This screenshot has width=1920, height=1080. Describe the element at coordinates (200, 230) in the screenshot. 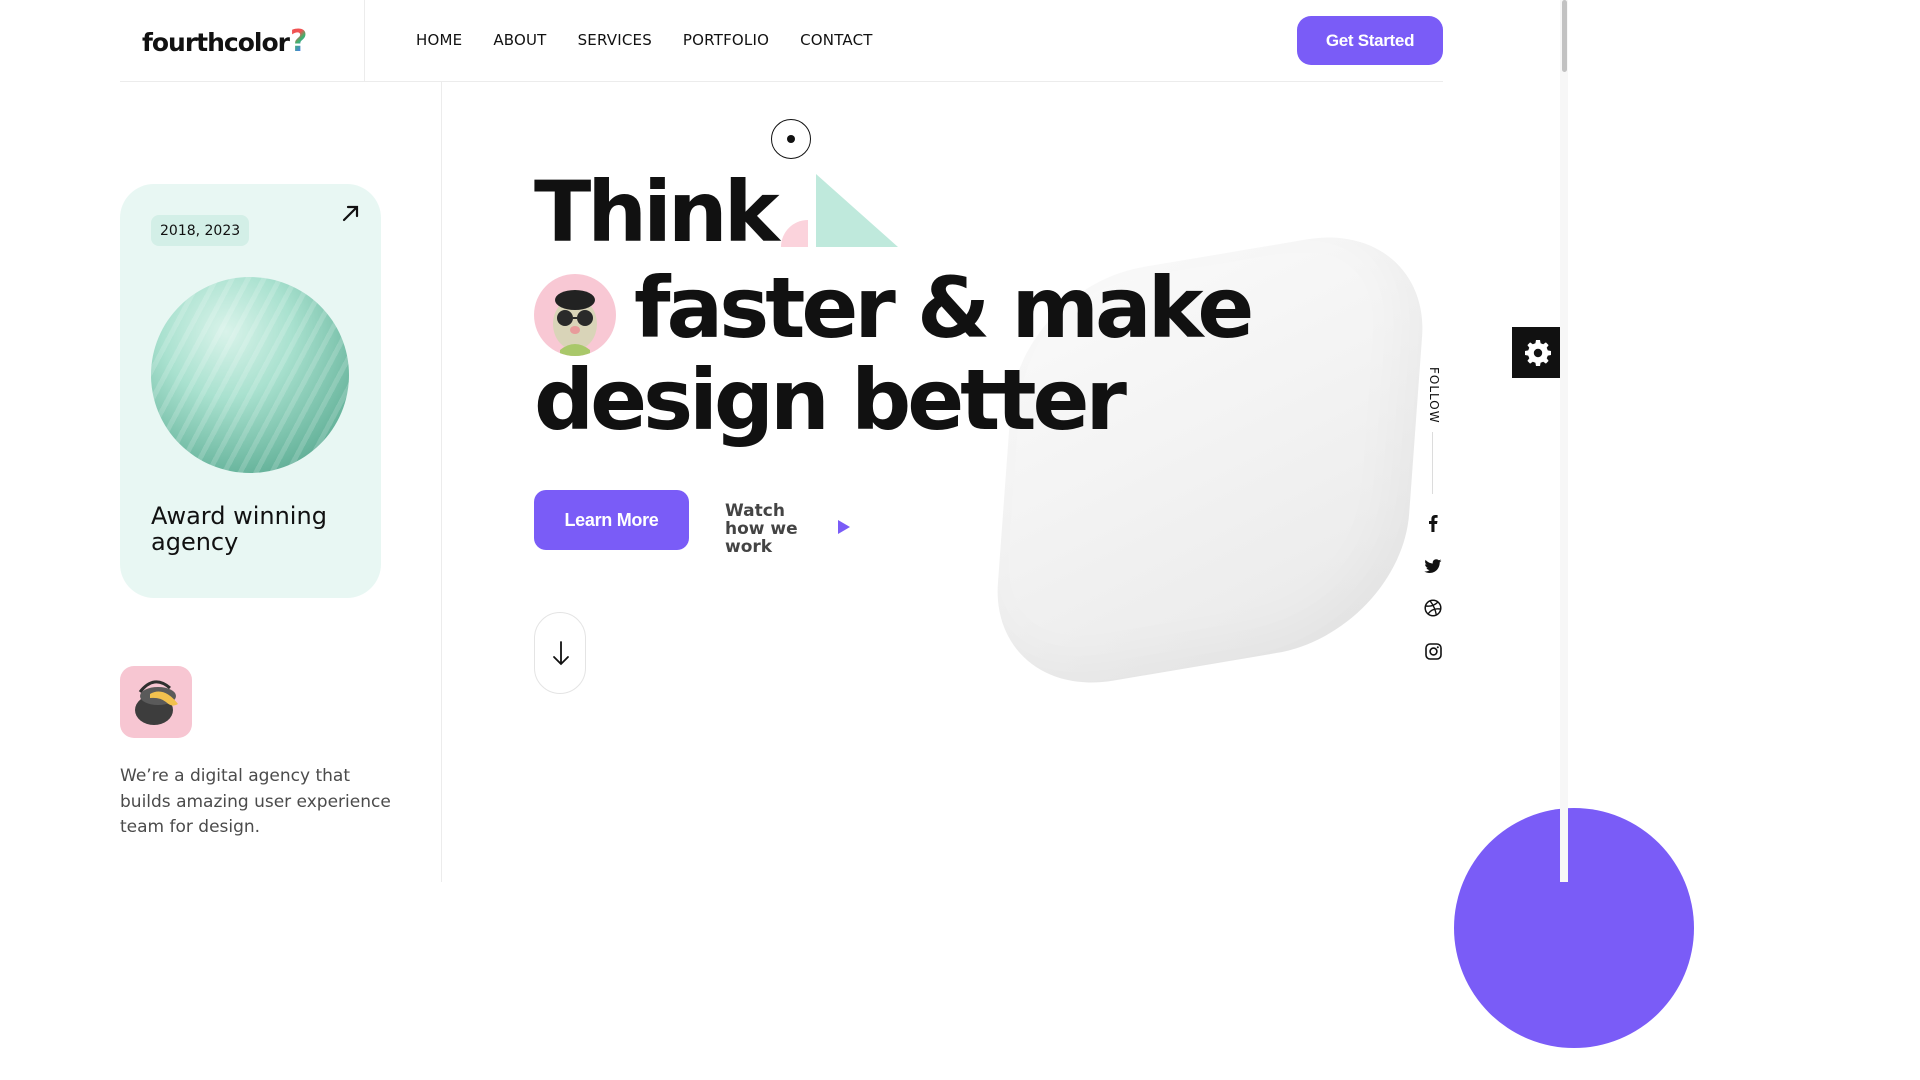

I see `year-badge: 2018, 2023` at that location.